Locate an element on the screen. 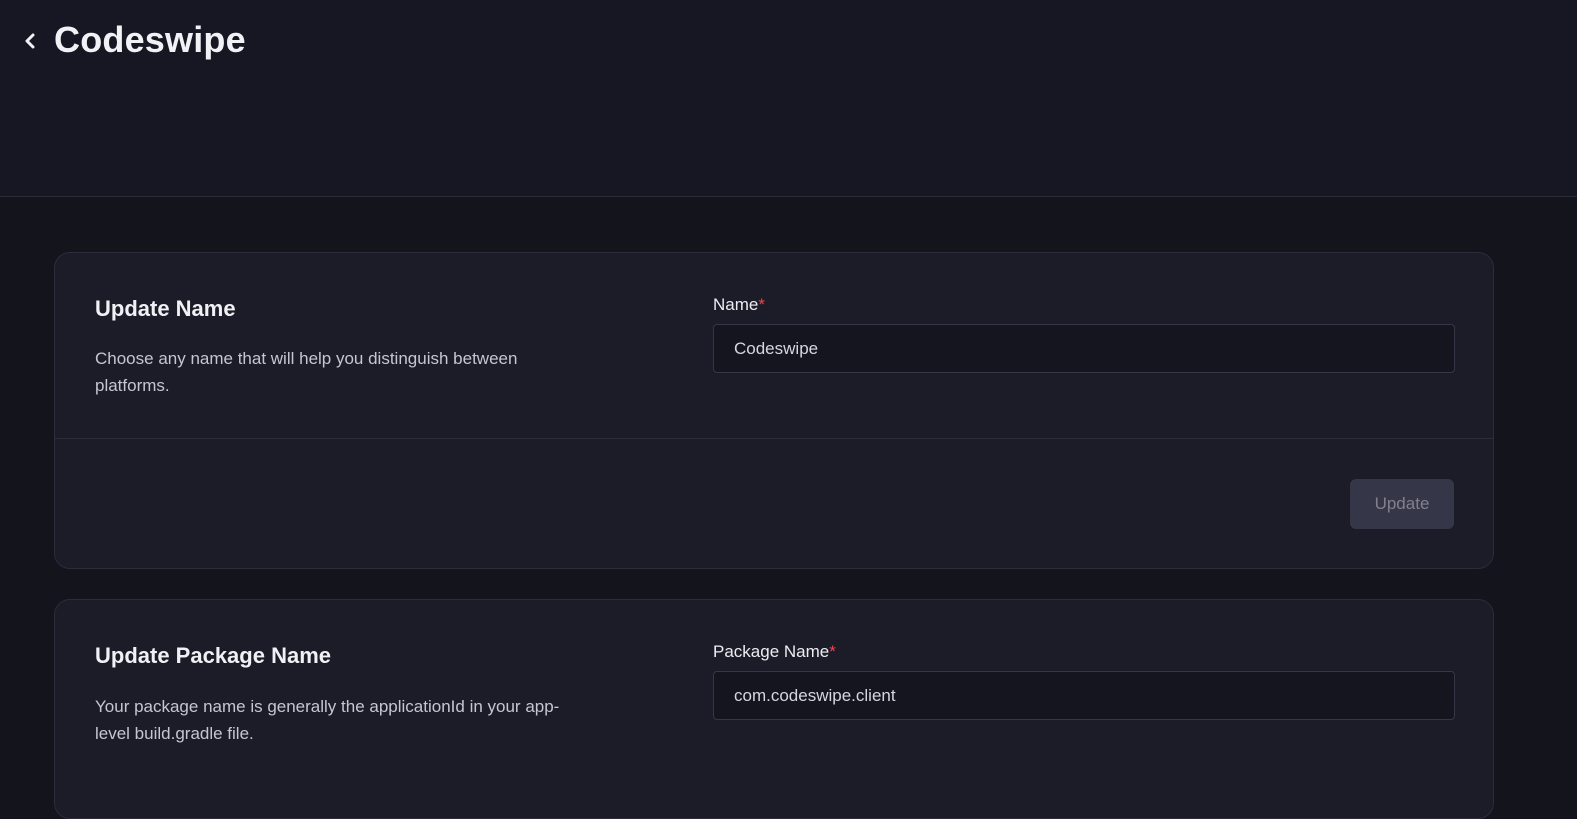  package-name-field-label: Package Name* is located at coordinates (774, 652).